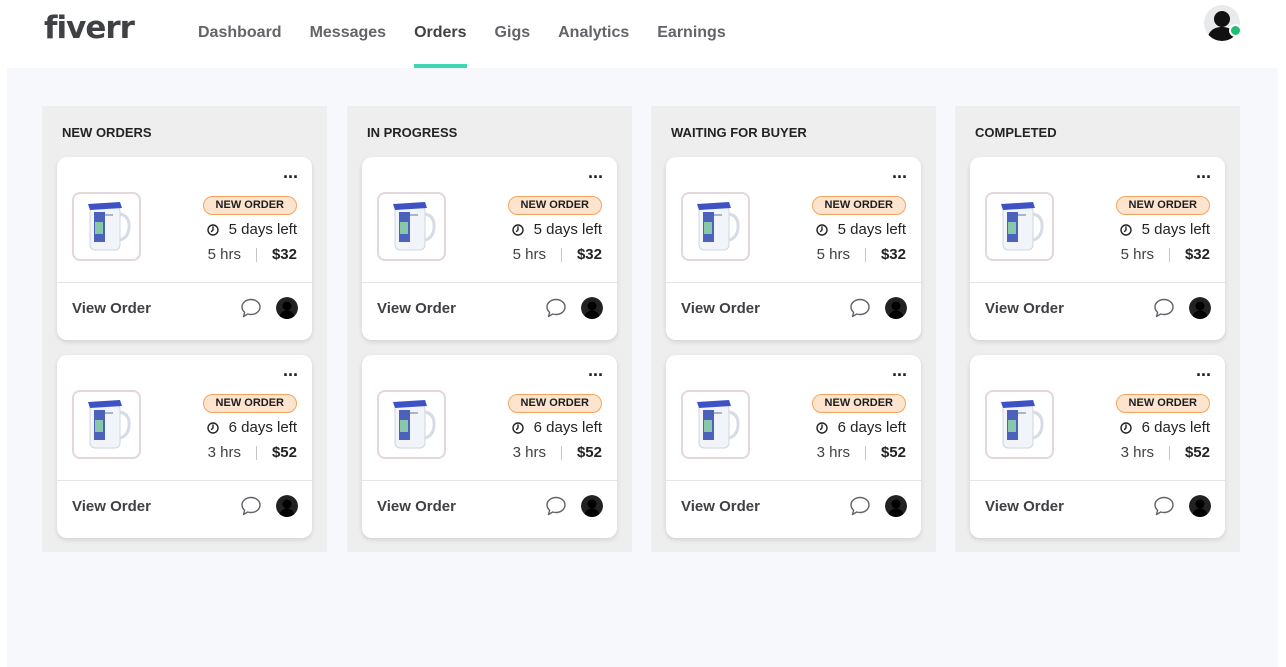 The height and width of the screenshot is (667, 1286). I want to click on nav-dashboard: Dashboard, so click(240, 34).